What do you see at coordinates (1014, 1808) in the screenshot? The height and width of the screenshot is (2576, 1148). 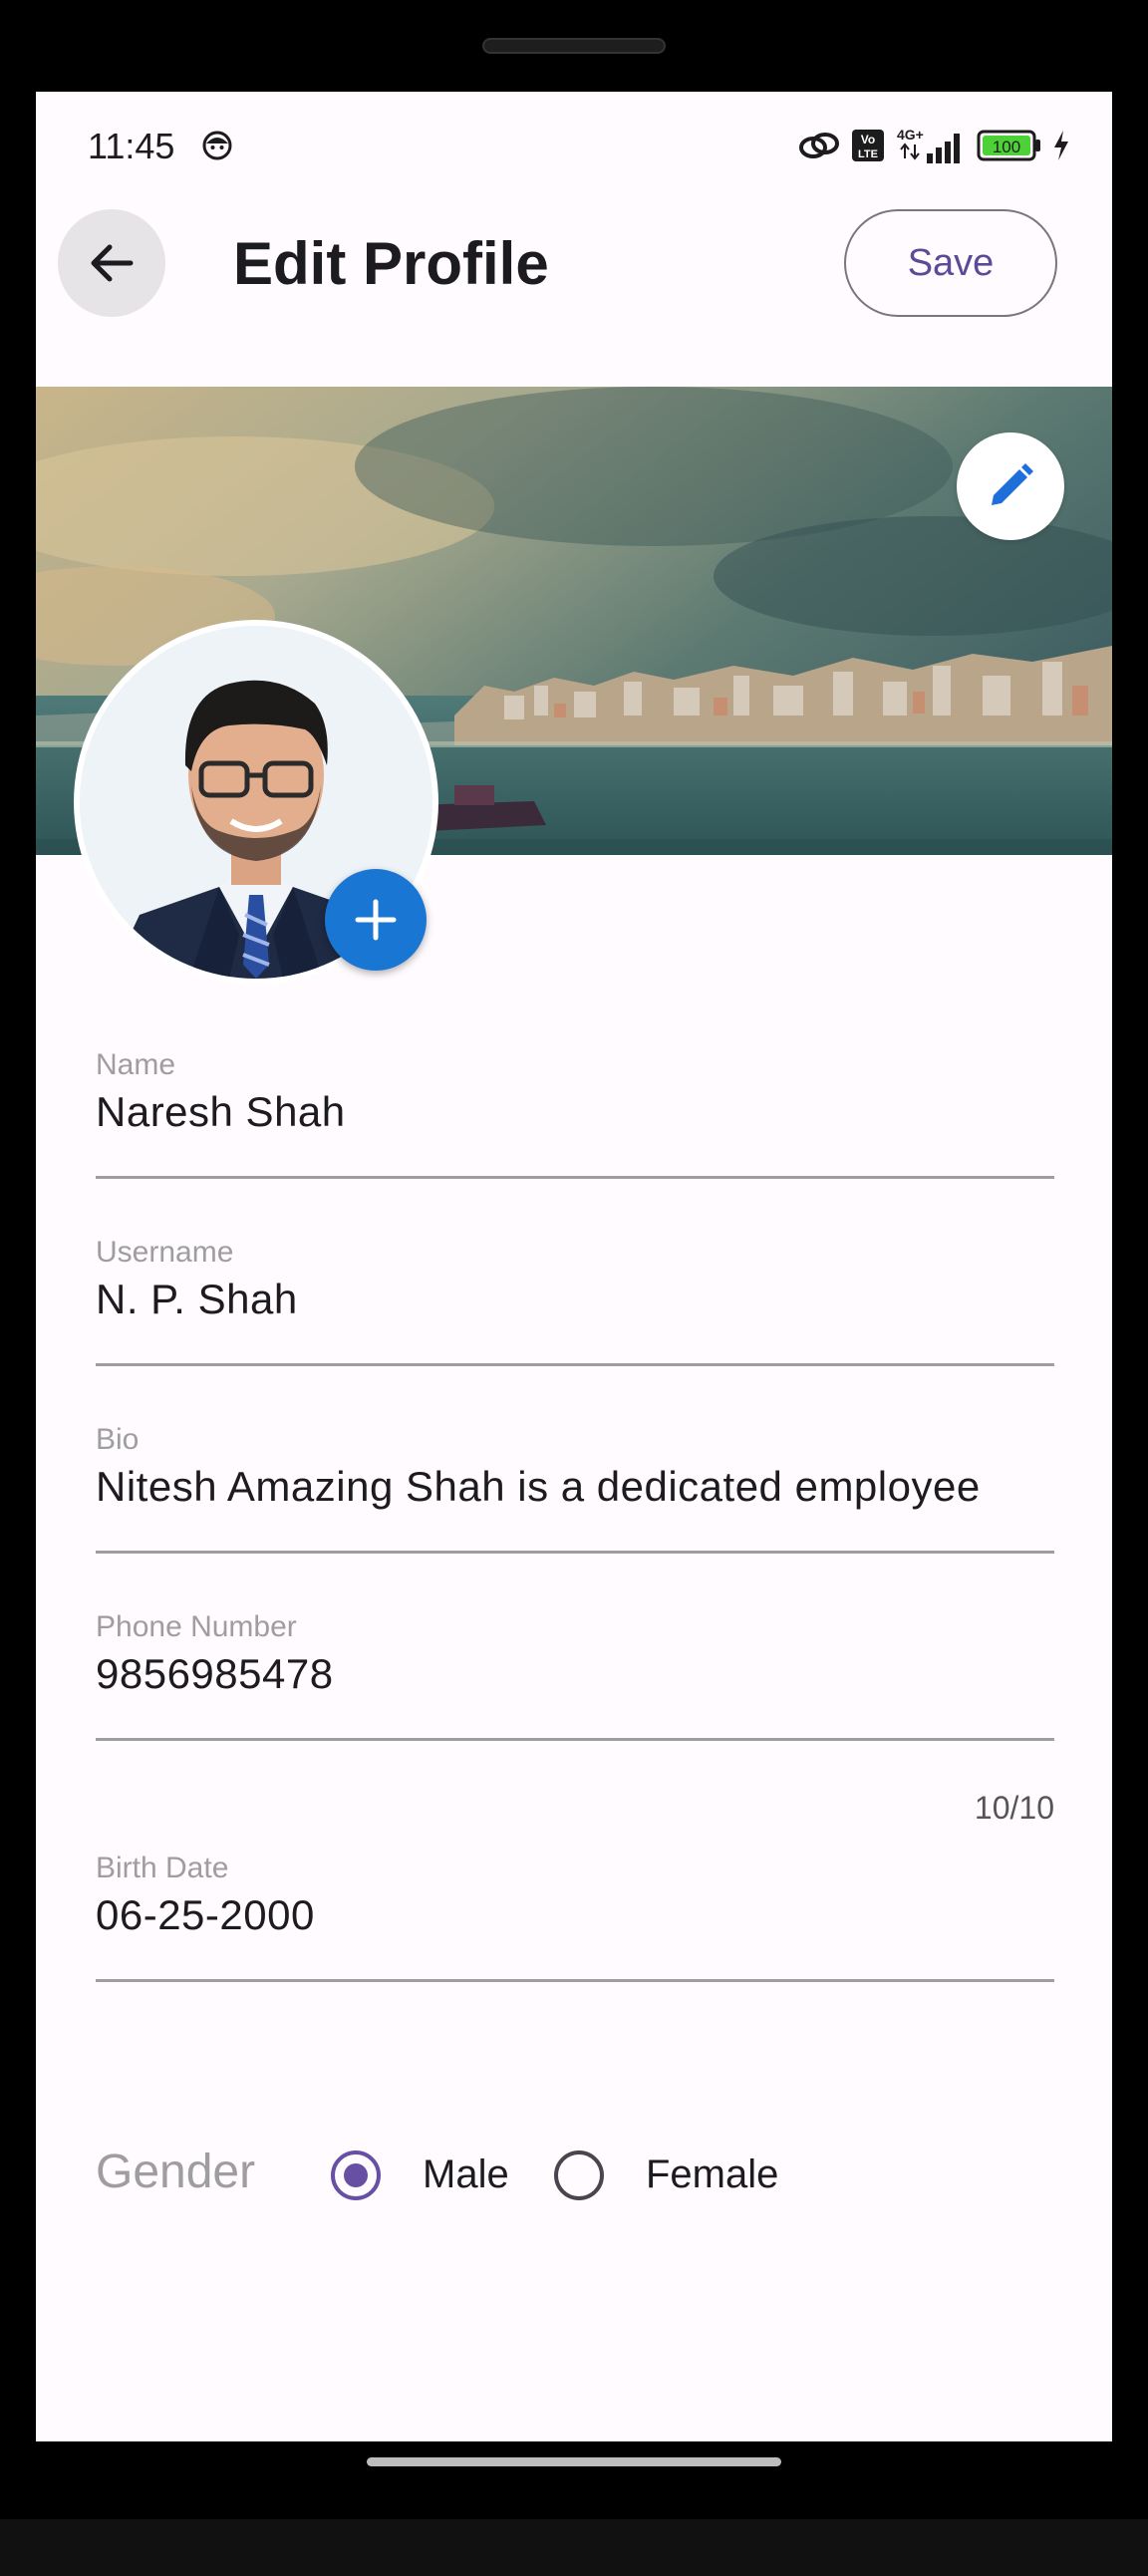 I see `phone-character-counter: 10/10` at bounding box center [1014, 1808].